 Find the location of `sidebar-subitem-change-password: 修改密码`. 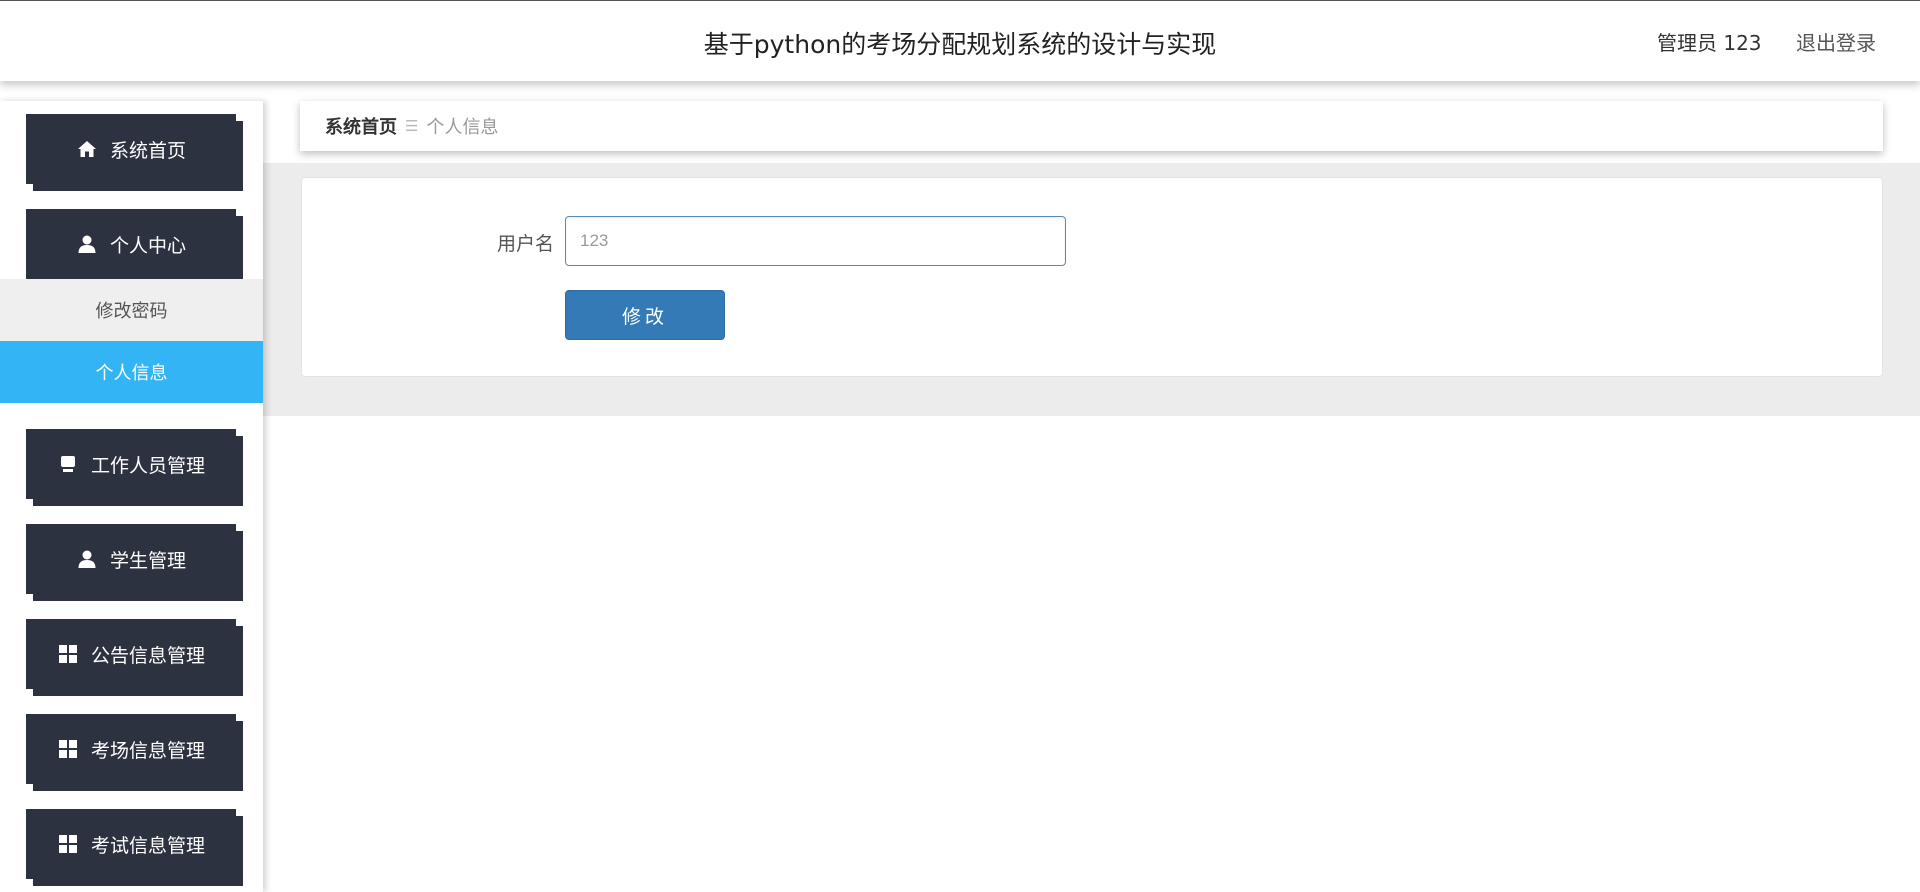

sidebar-subitem-change-password: 修改密码 is located at coordinates (131, 310).